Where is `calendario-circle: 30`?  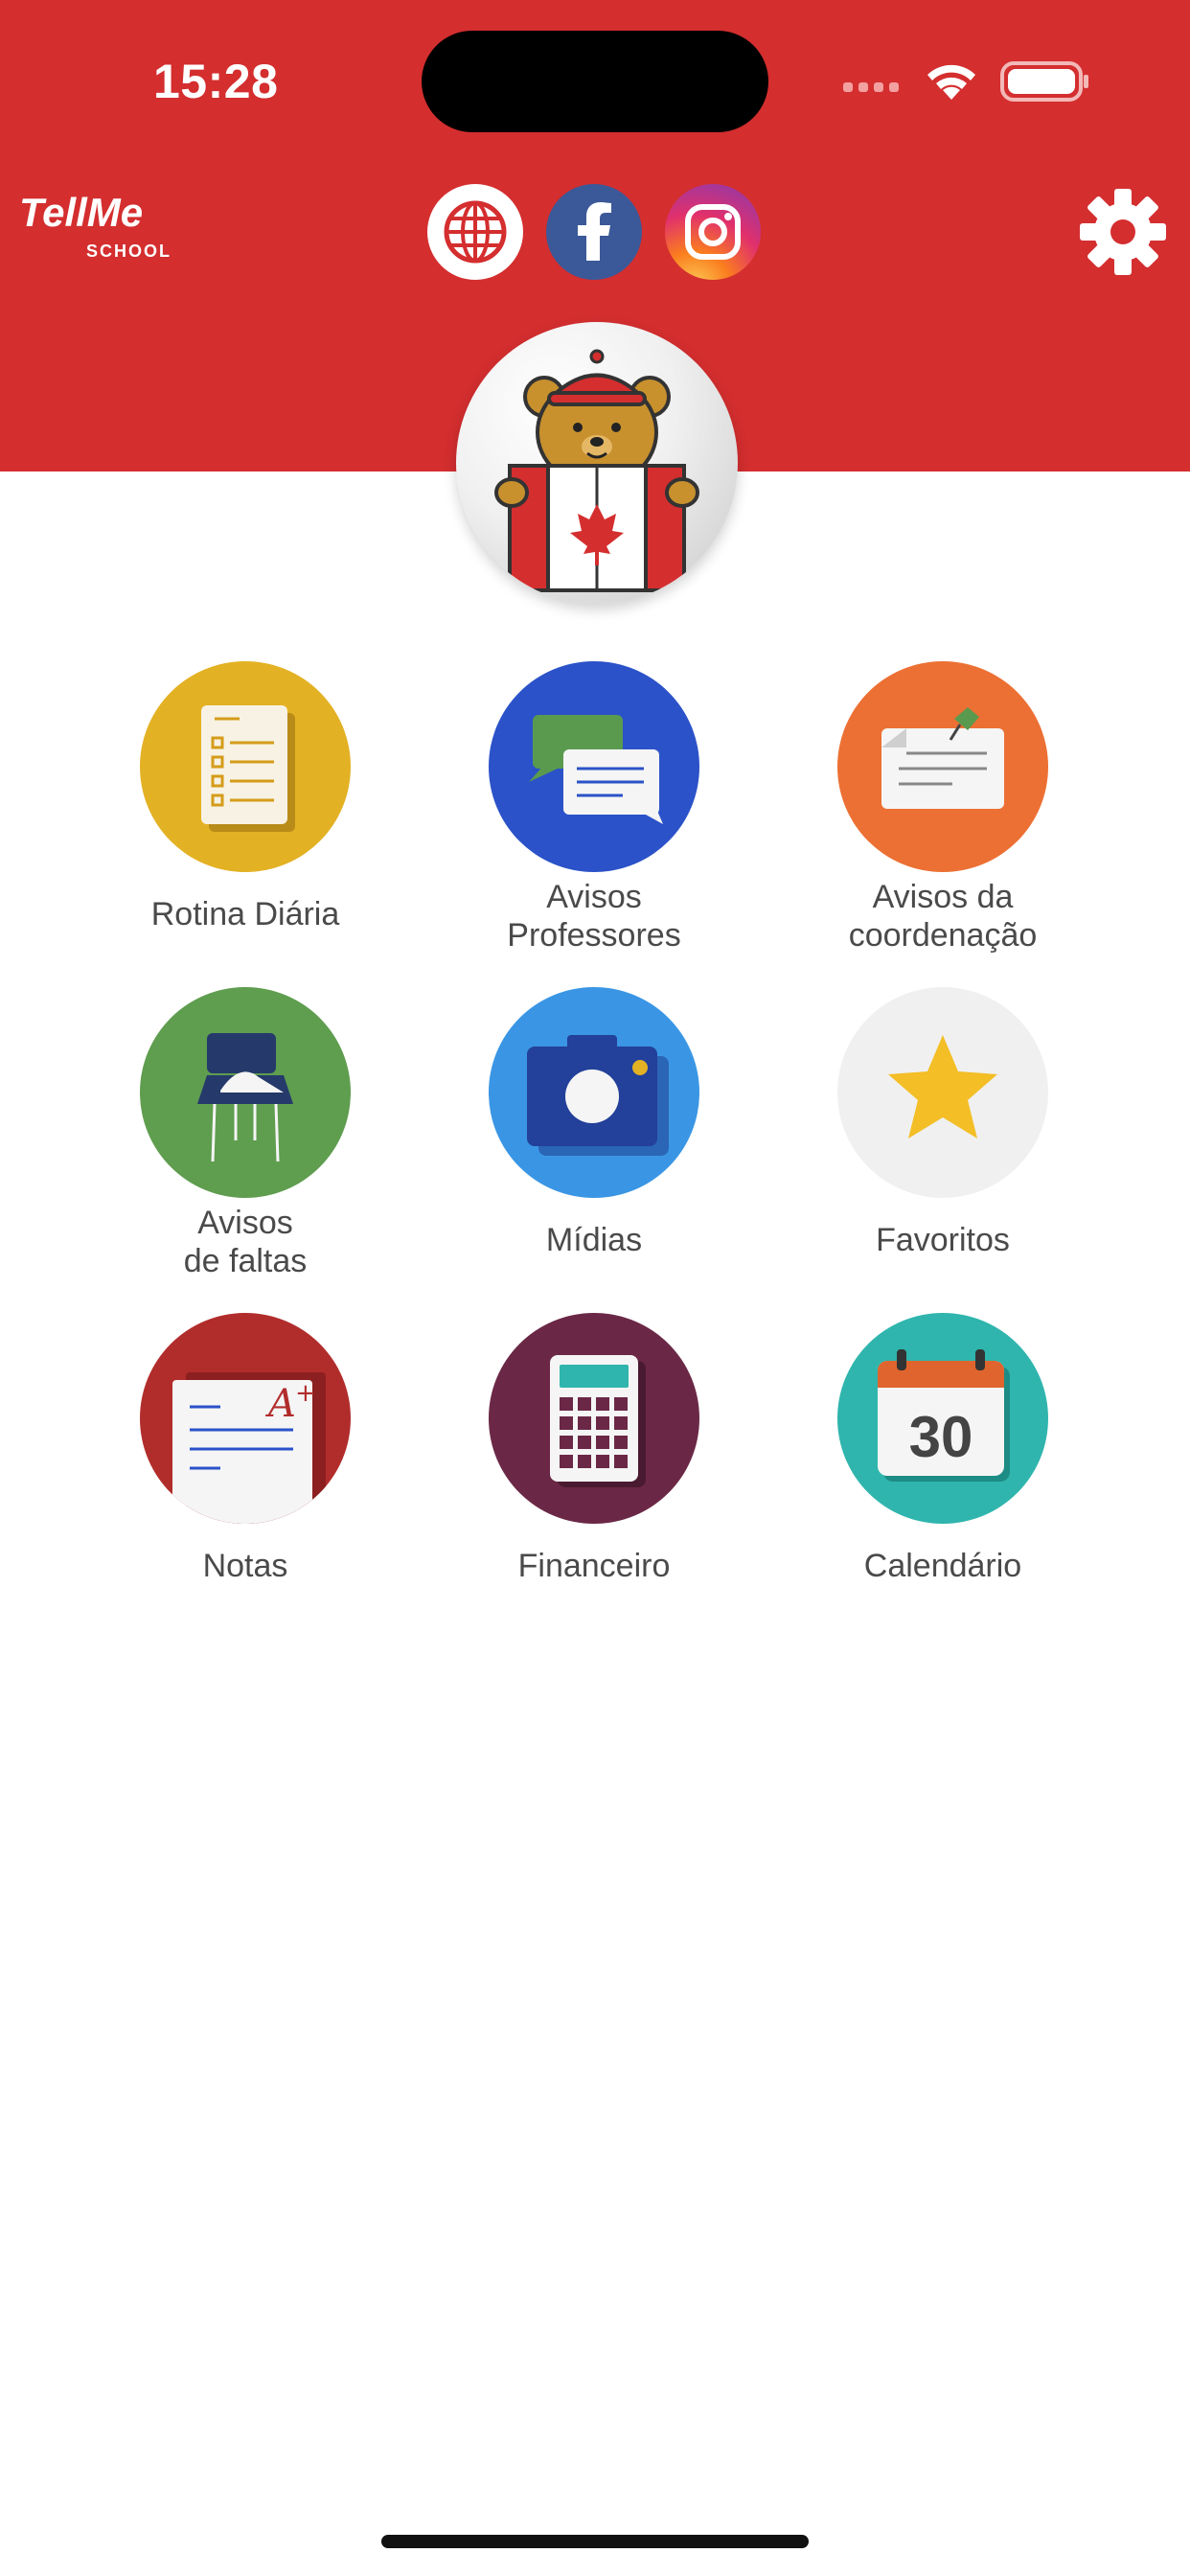 calendario-circle: 30 is located at coordinates (943, 1418).